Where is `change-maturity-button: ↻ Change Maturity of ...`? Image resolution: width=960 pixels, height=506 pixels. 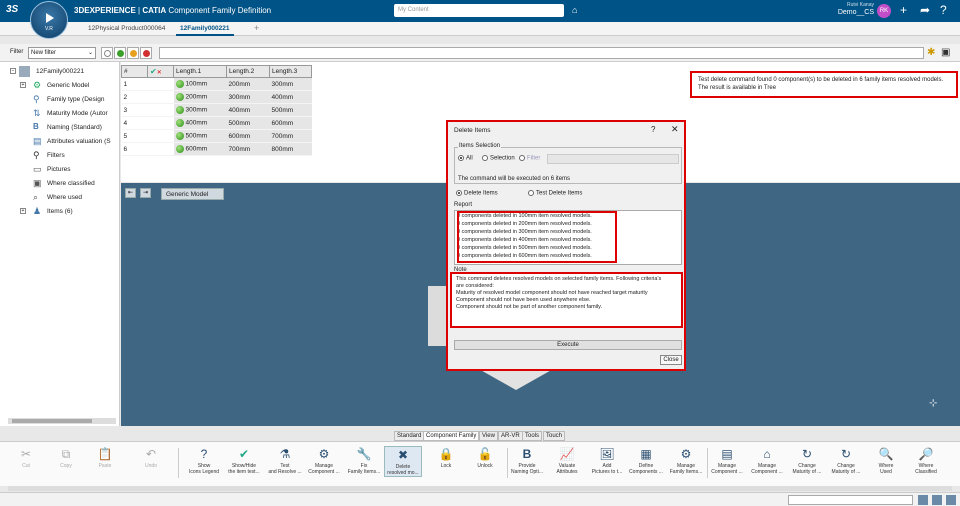
change-maturity-button: ↻ Change Maturity of ... is located at coordinates (807, 460).